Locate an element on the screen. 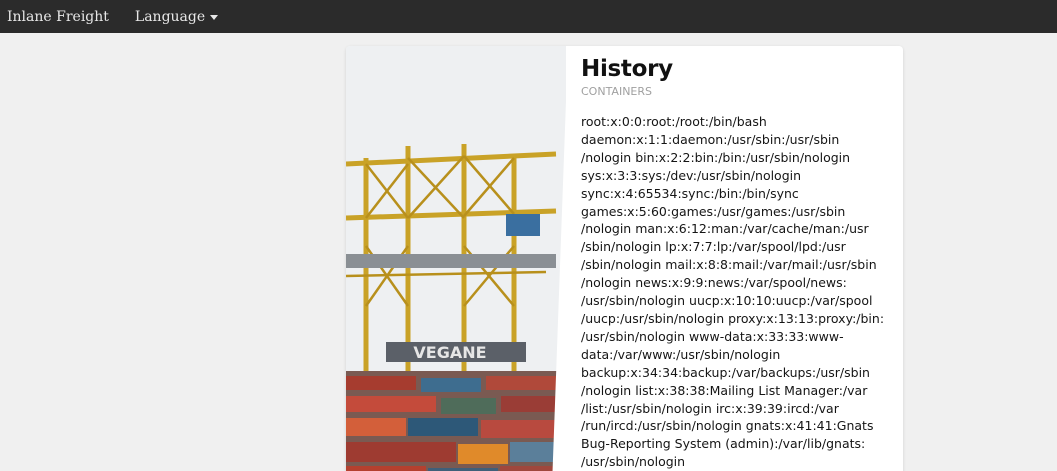 This screenshot has width=1057, height=471. language-dropdown: Language is located at coordinates (176, 16).